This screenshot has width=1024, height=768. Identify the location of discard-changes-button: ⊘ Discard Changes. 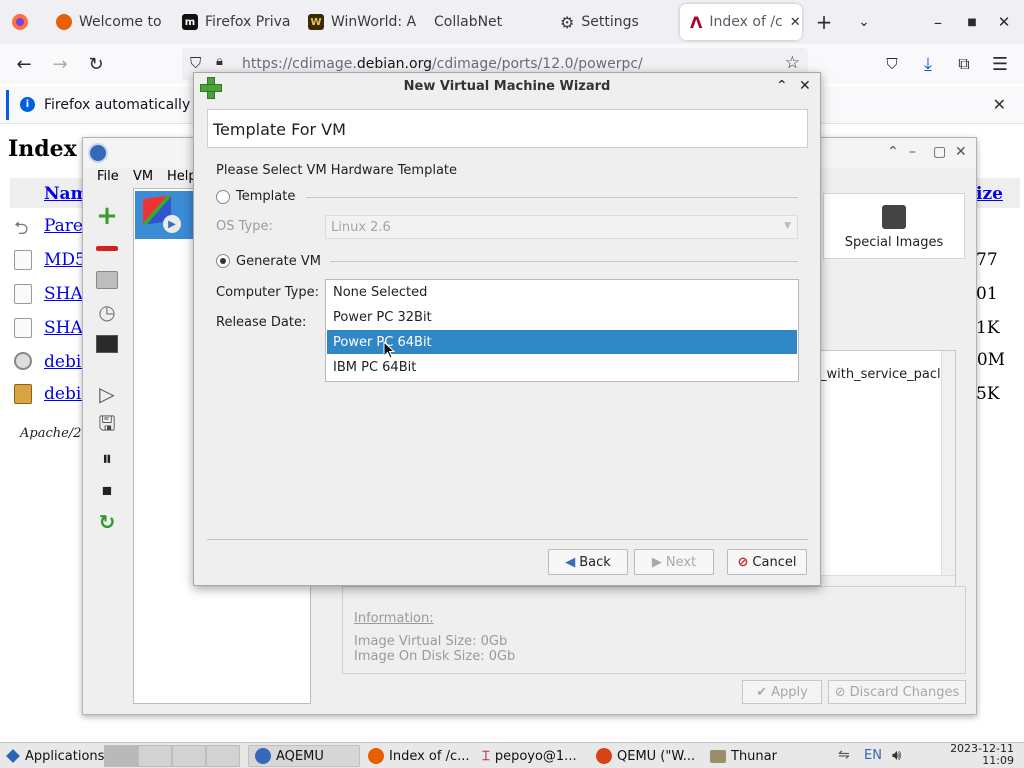
(897, 692).